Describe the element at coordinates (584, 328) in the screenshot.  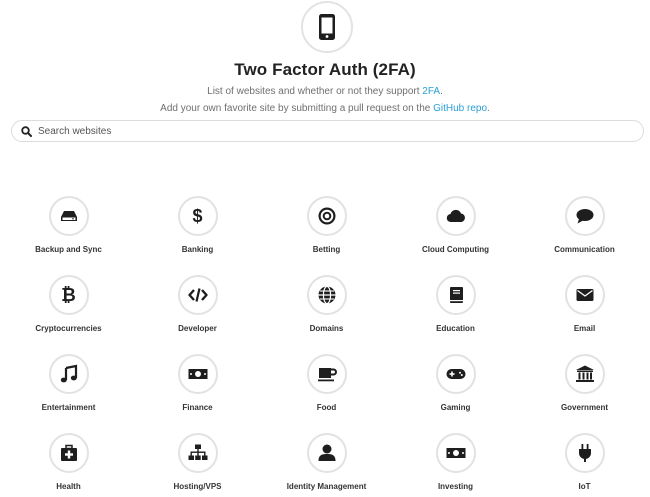
I see `category-label: Email` at that location.